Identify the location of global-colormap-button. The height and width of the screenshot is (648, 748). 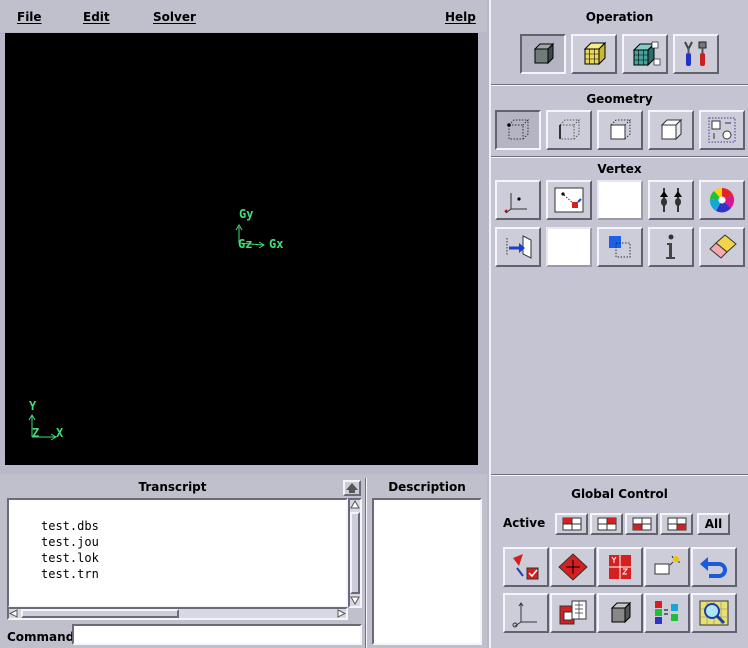
(667, 613).